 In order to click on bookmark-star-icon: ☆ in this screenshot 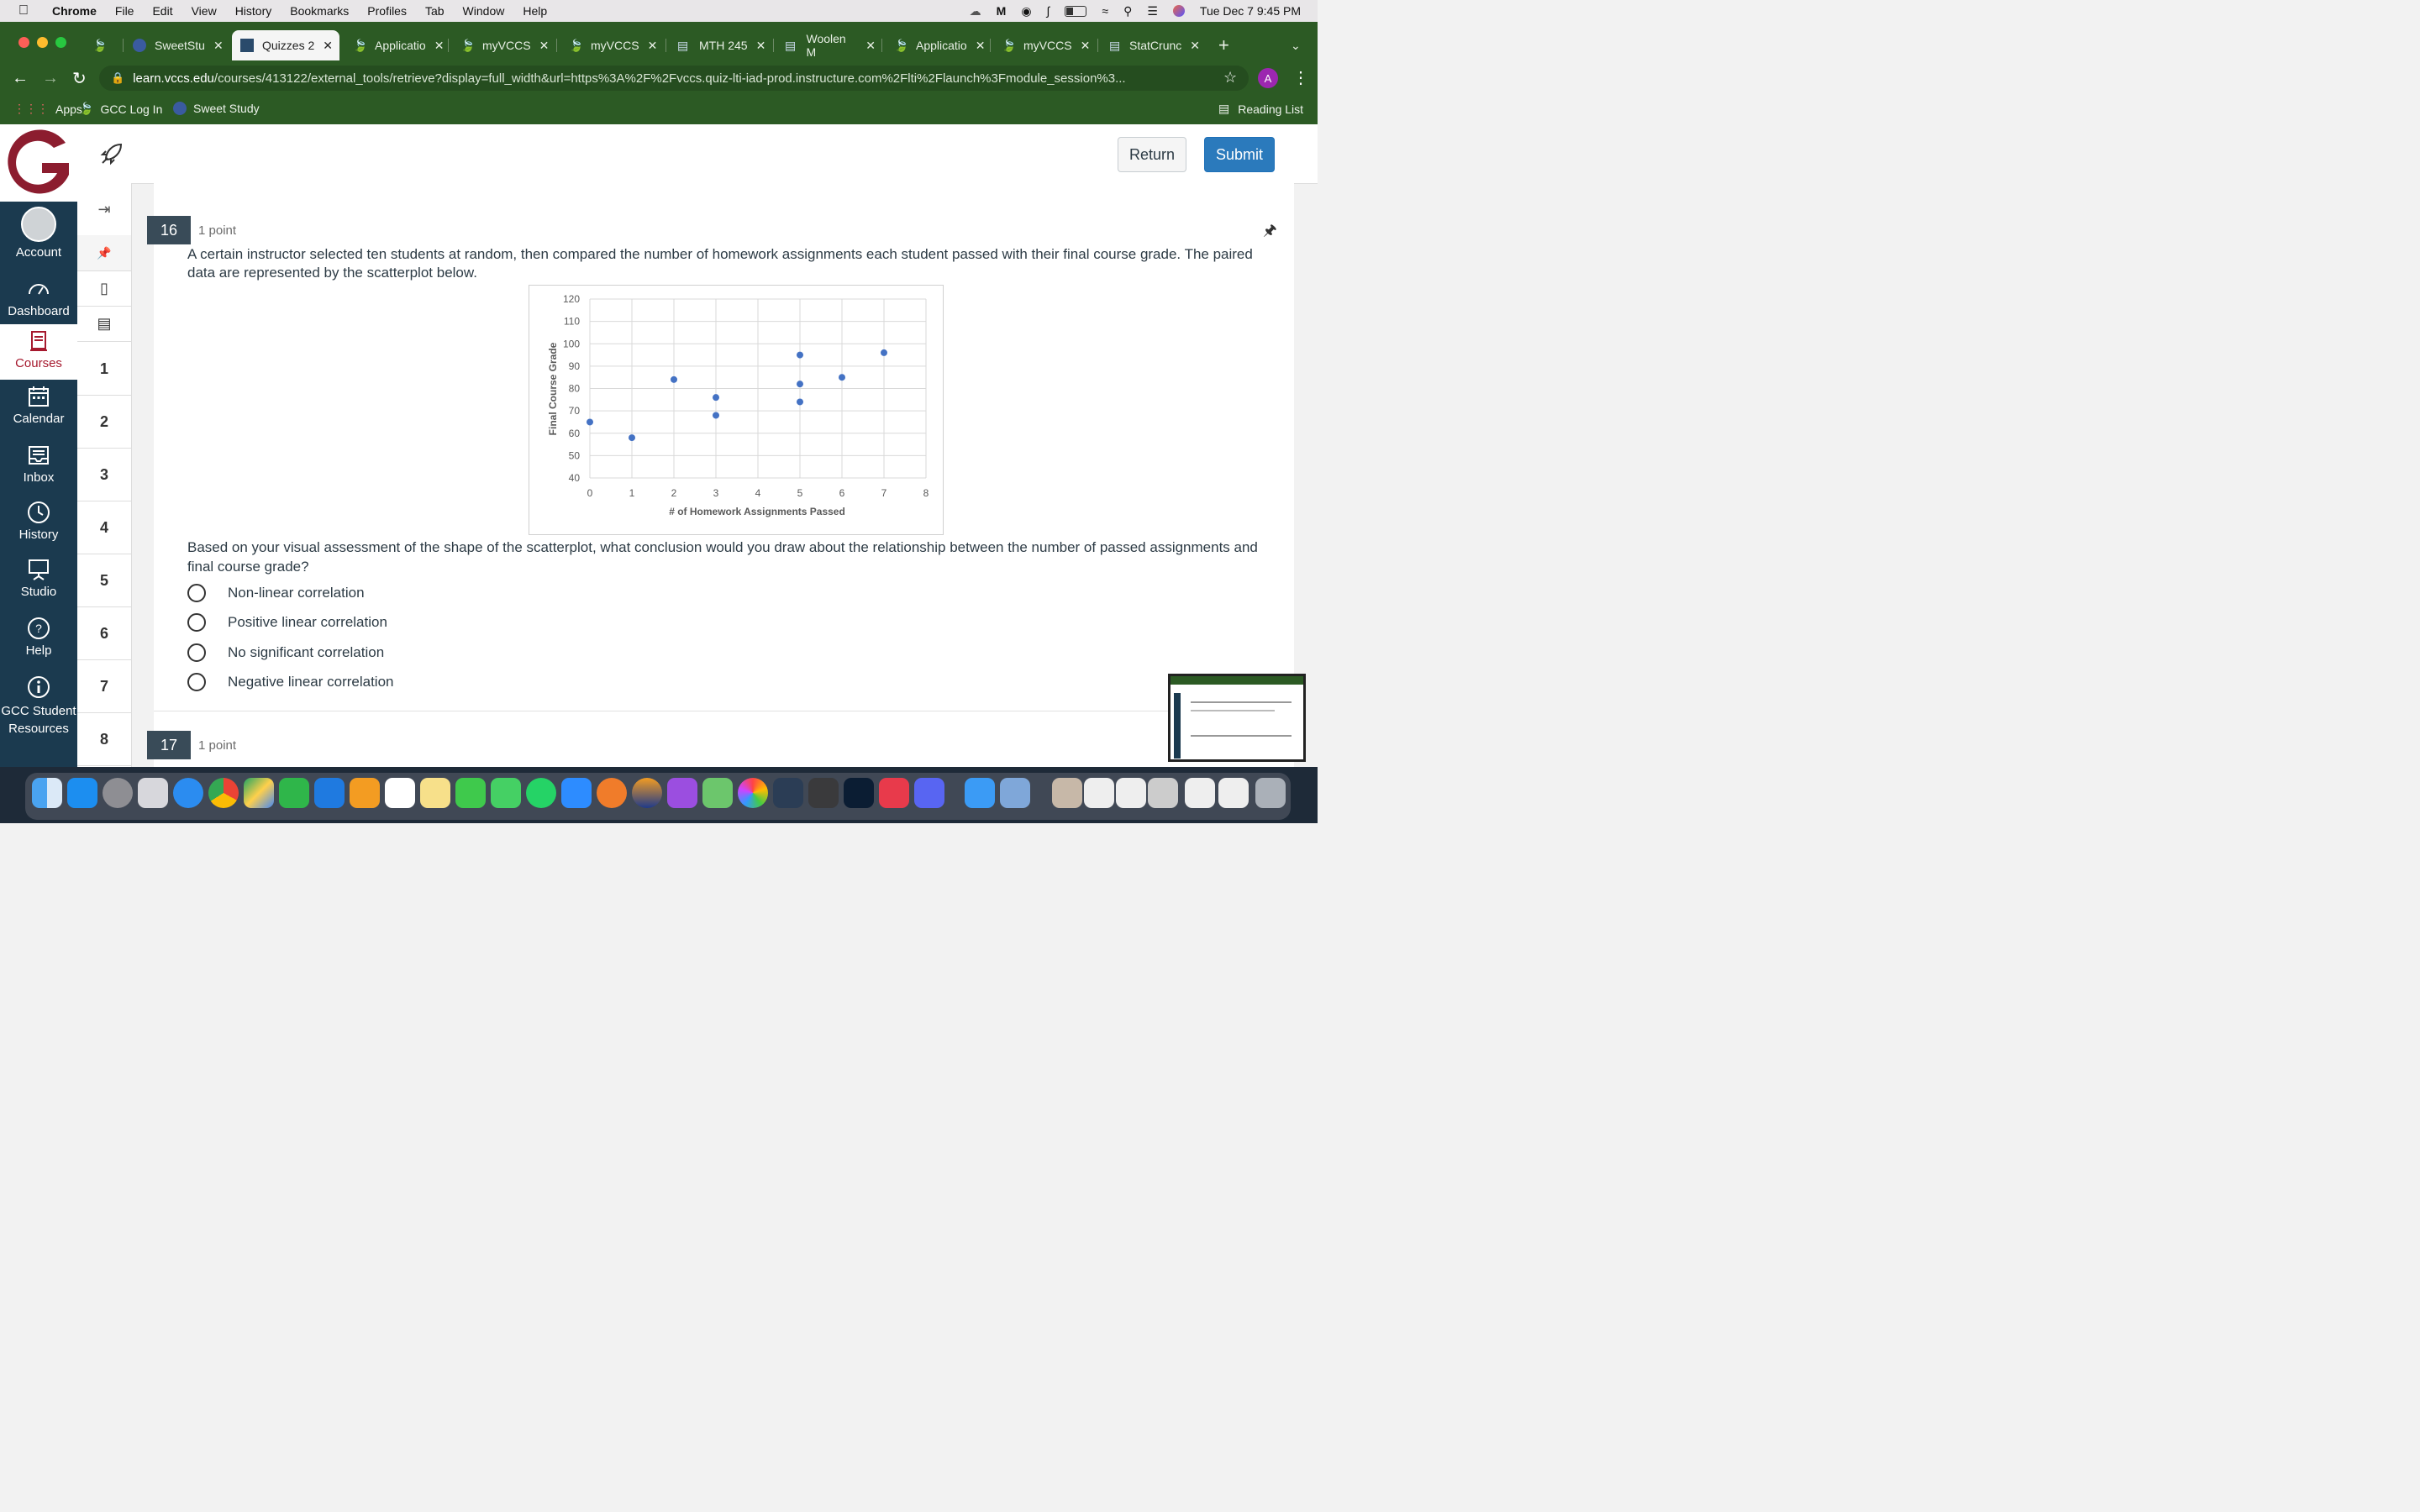, I will do `click(1230, 78)`.